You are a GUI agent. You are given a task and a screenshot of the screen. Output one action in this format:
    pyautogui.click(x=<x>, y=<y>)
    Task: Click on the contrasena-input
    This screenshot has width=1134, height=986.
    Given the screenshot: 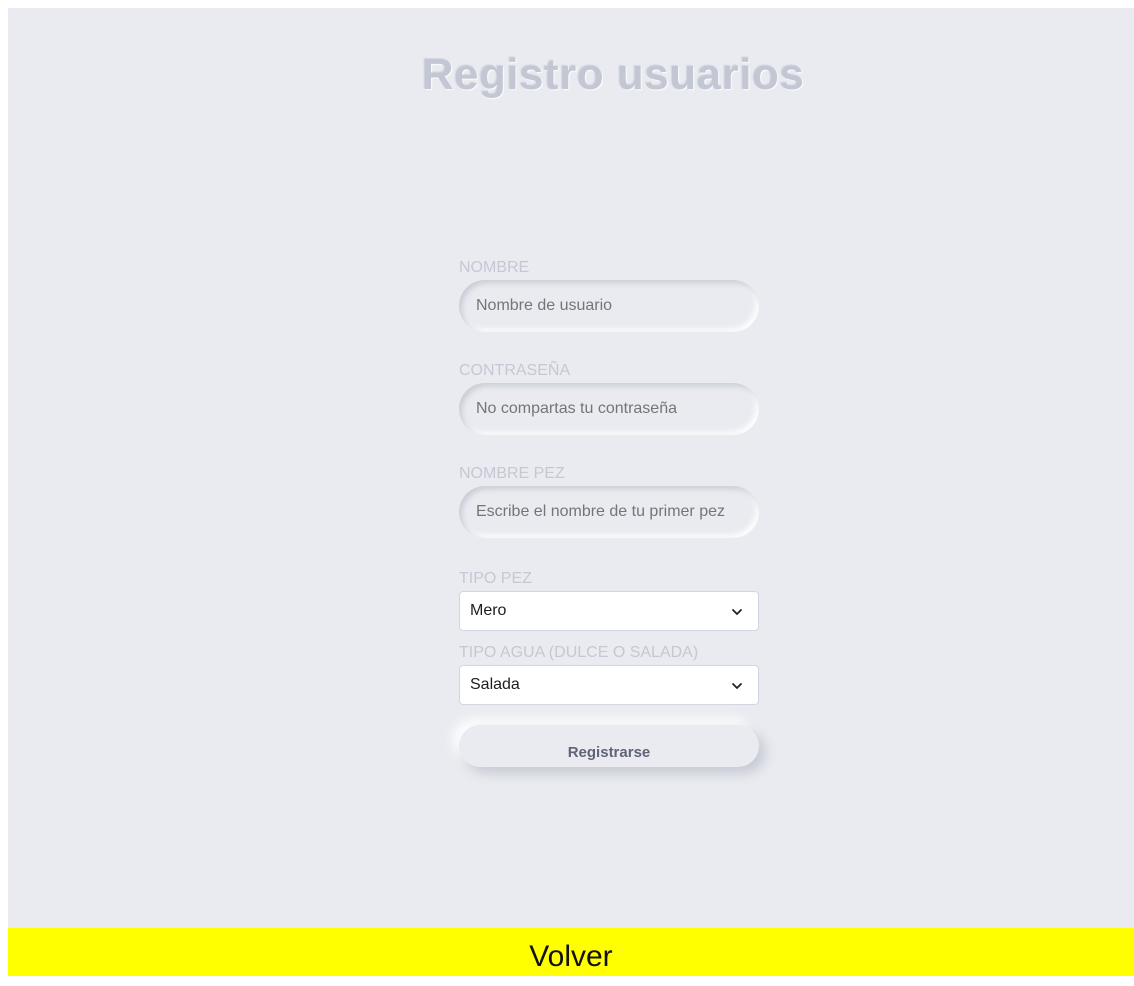 What is the action you would take?
    pyautogui.click(x=609, y=409)
    